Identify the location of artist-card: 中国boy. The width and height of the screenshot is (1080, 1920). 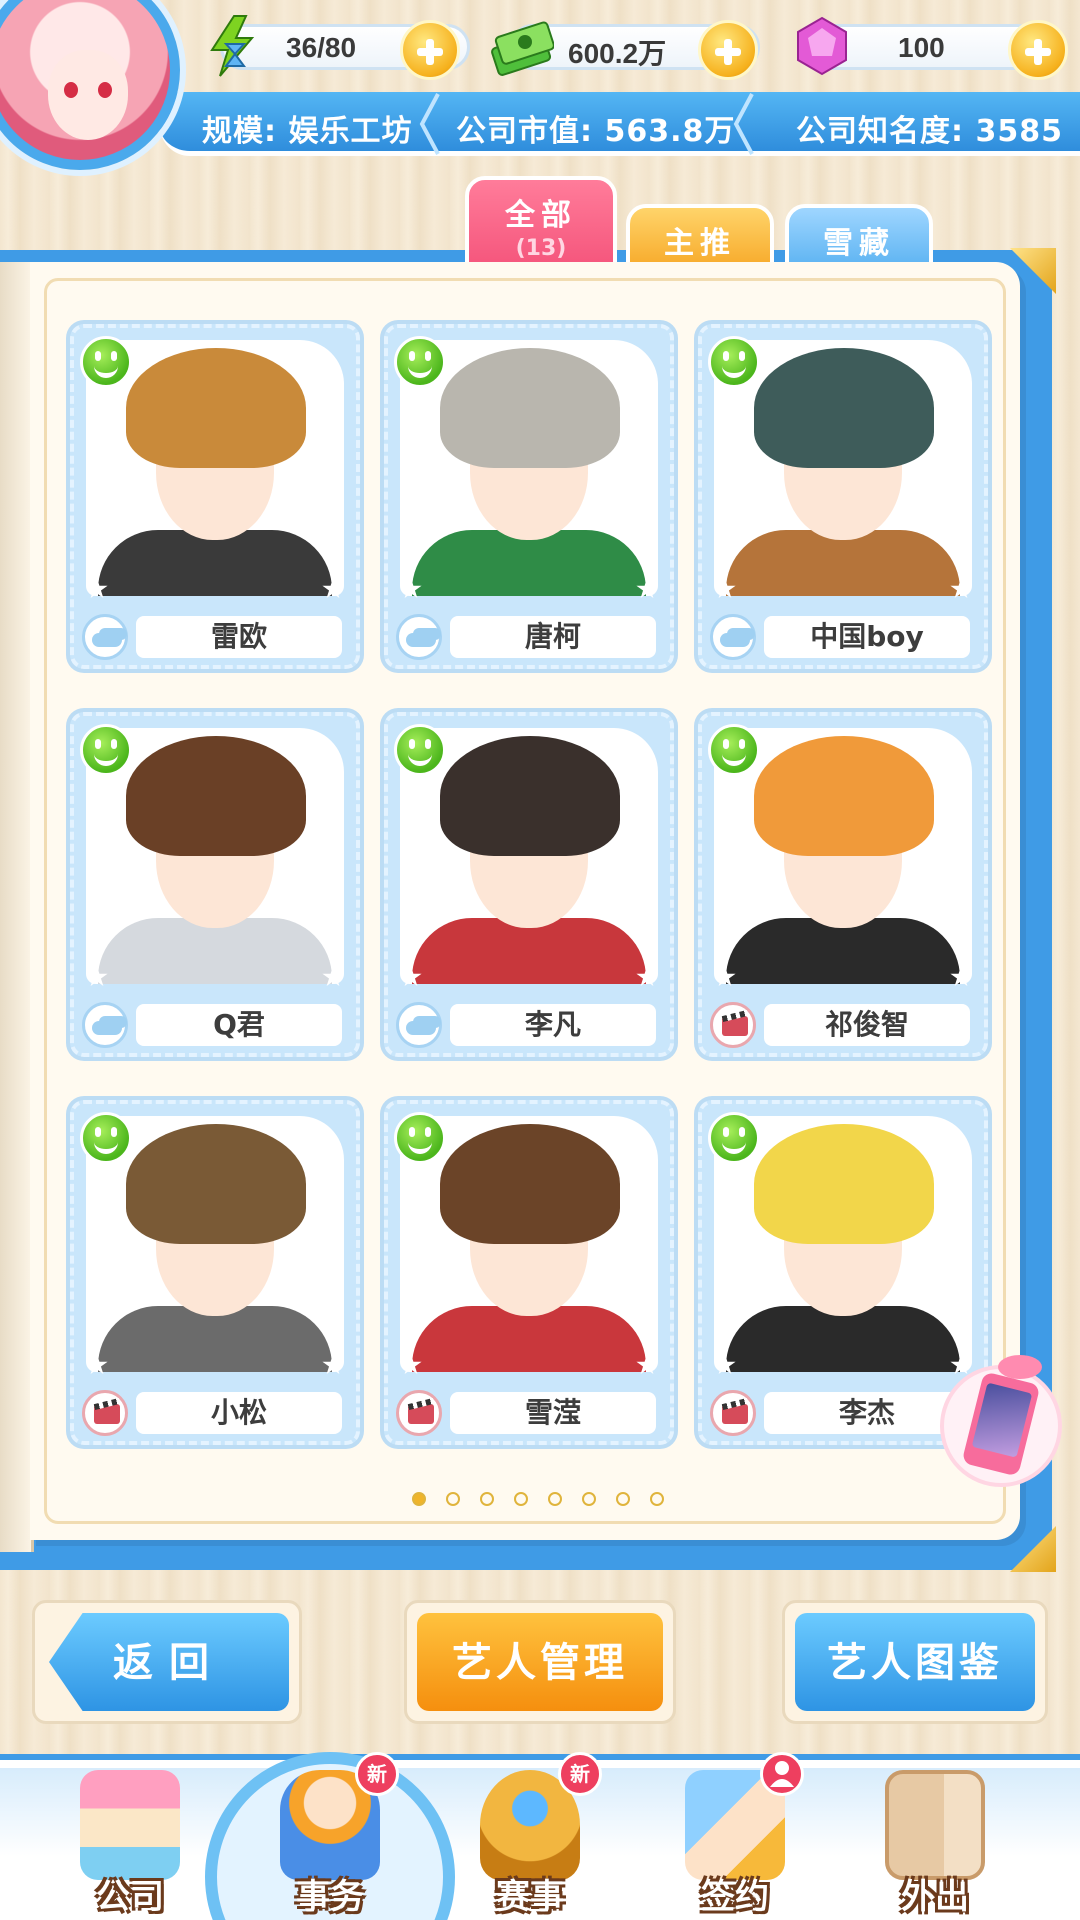
(843, 496).